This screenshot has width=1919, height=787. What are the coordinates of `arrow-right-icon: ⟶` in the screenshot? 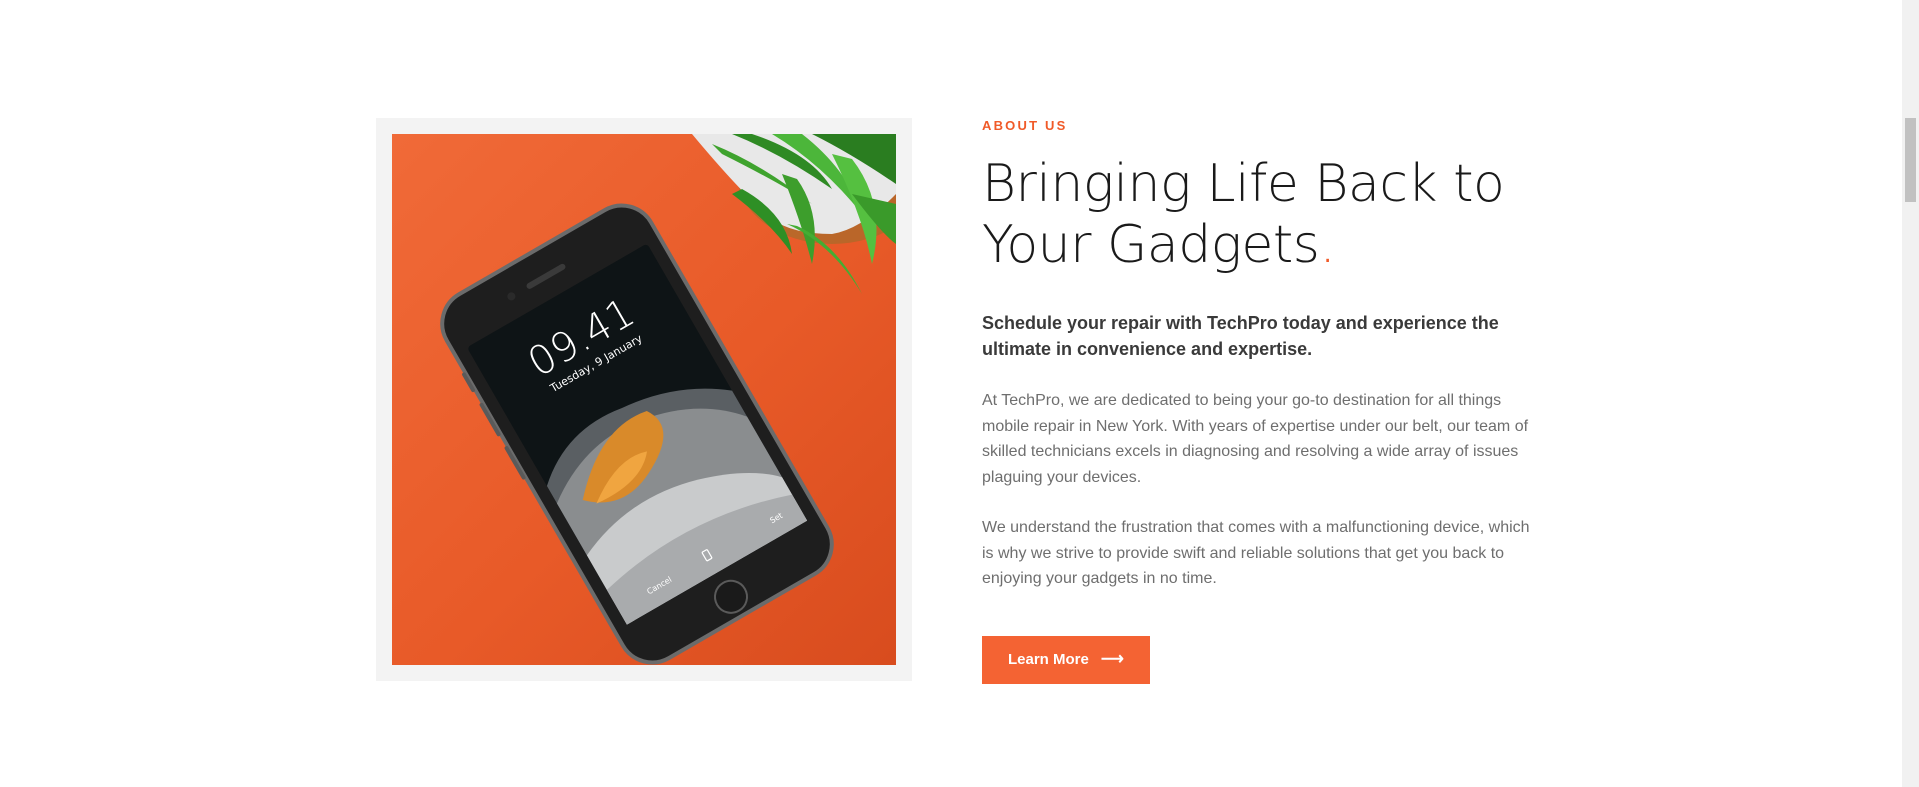 It's located at (1112, 659).